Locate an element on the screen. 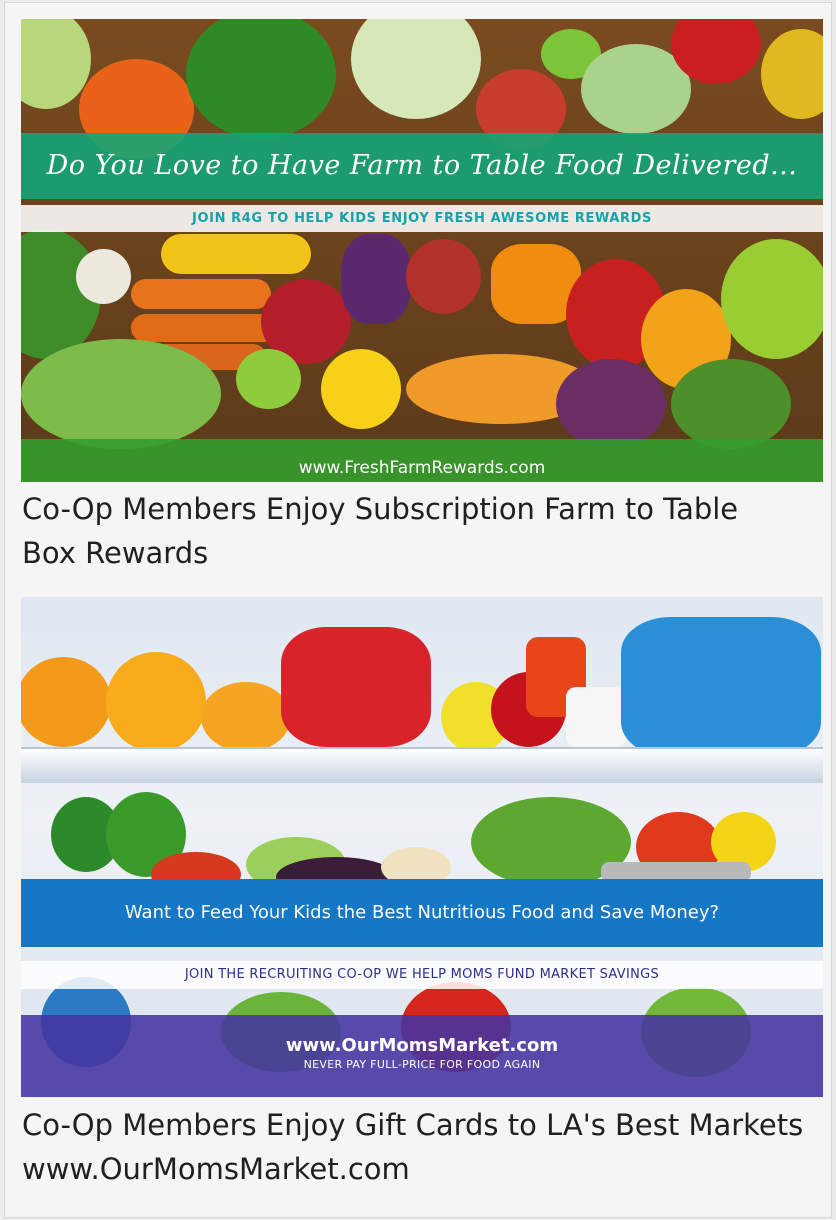  our-moms-market-url: www.OurMomsMarket.com is located at coordinates (422, 1046).